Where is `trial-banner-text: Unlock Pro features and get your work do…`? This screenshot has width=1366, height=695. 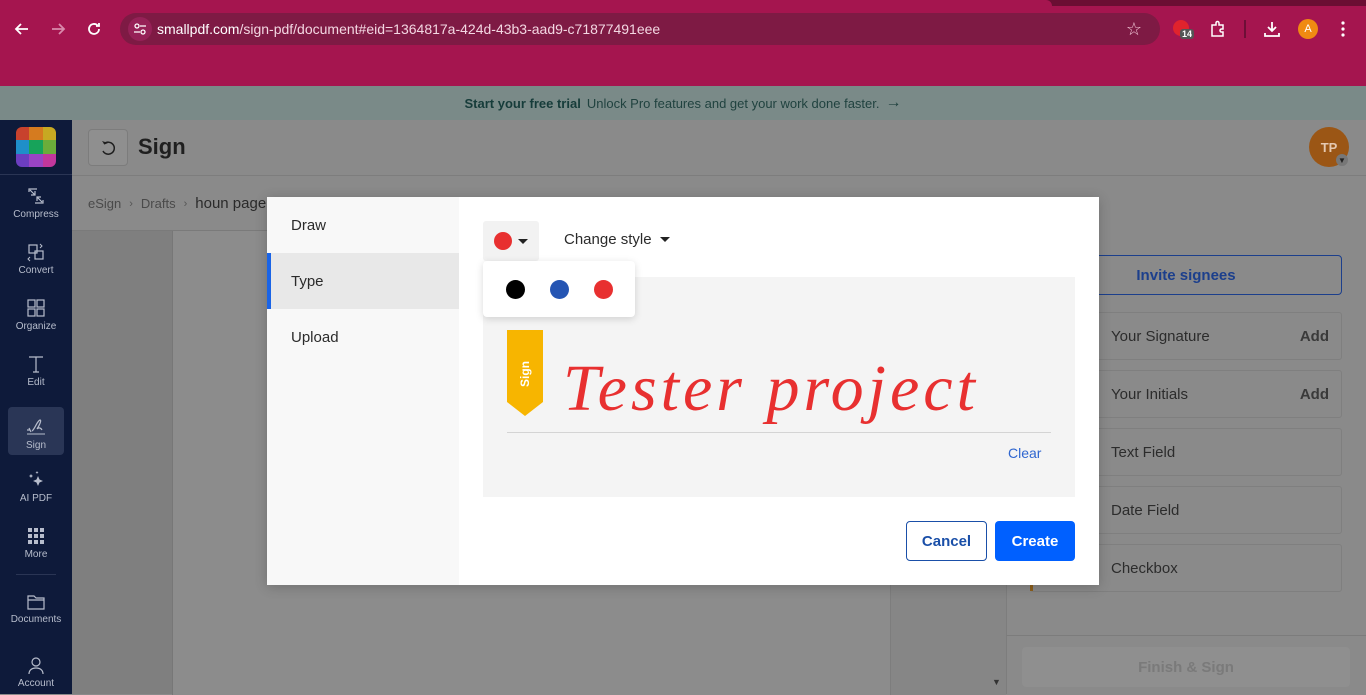 trial-banner-text: Unlock Pro features and get your work do… is located at coordinates (733, 103).